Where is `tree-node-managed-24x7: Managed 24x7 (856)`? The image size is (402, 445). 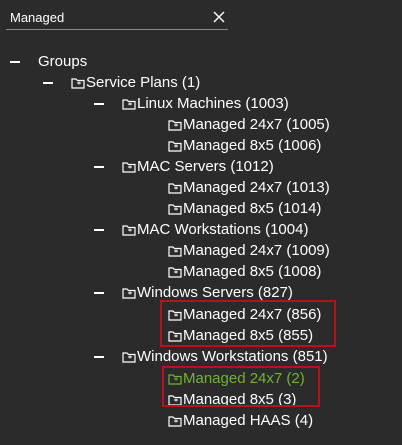 tree-node-managed-24x7: Managed 24x7 (856) is located at coordinates (244, 314).